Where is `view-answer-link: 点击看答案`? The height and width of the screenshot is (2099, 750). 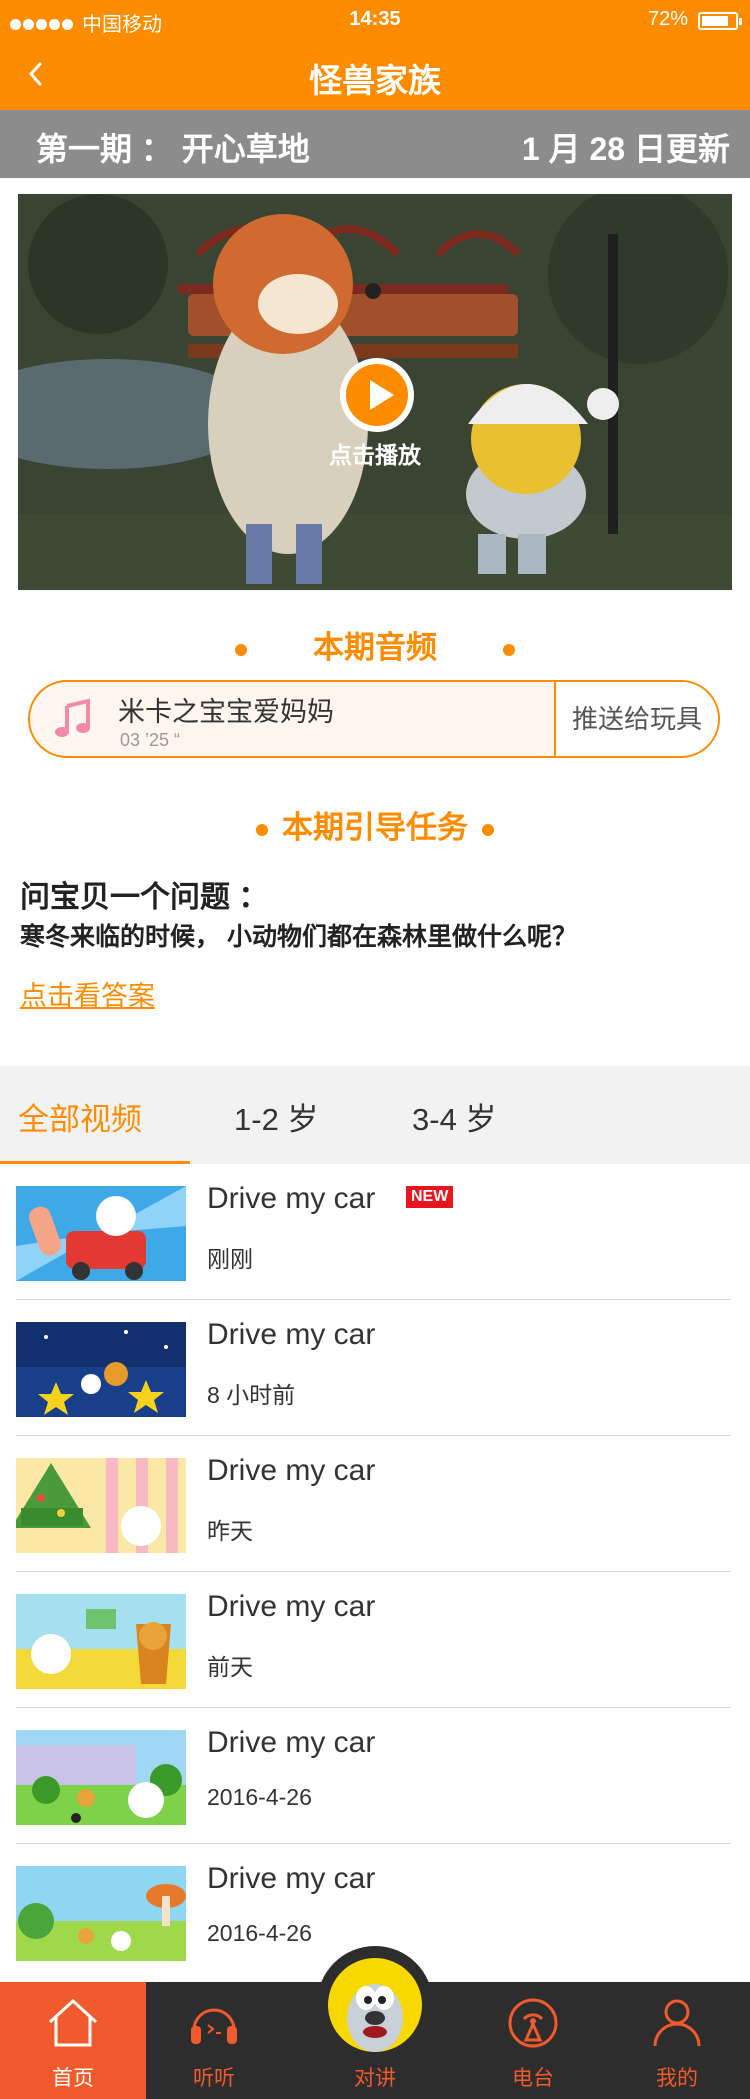 view-answer-link: 点击看答案 is located at coordinates (87, 993).